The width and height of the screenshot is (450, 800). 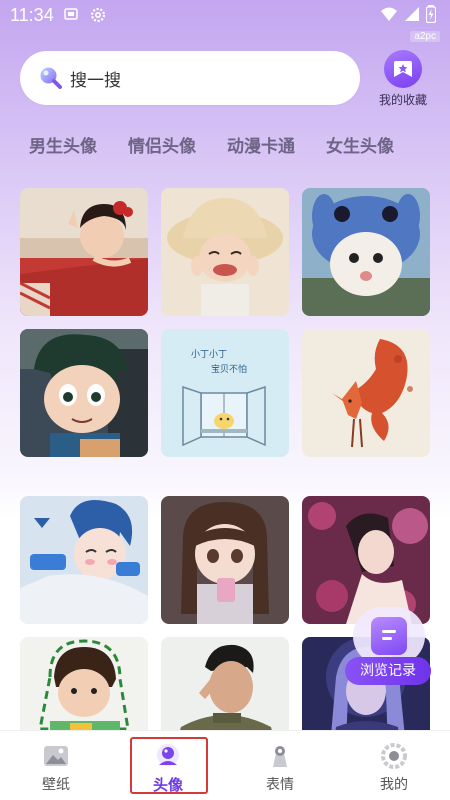 I want to click on favorites-icon, so click(x=403, y=69).